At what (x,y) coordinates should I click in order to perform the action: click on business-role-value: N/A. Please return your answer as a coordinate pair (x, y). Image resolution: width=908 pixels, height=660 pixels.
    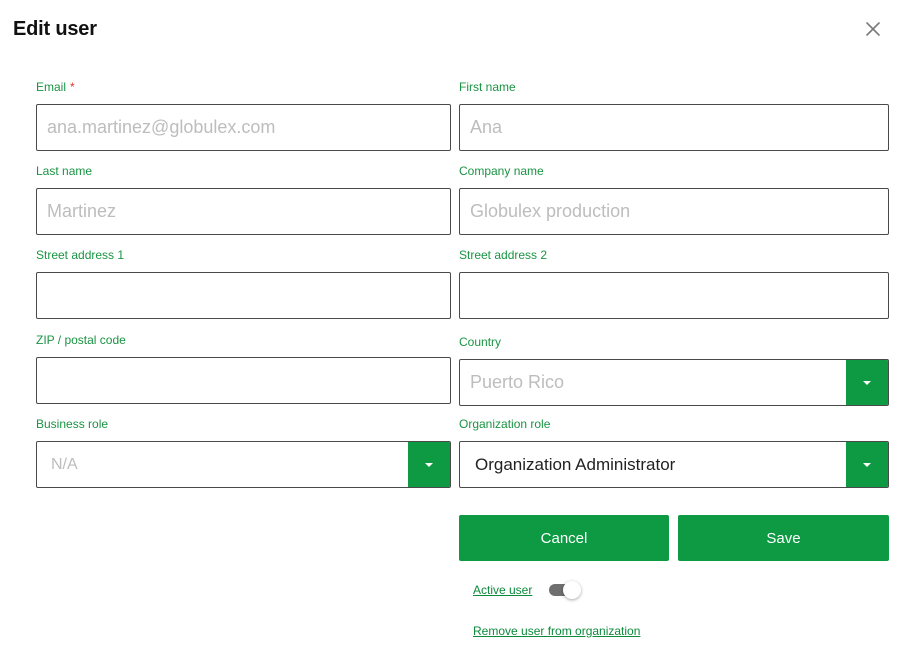
    Looking at the image, I should click on (64, 464).